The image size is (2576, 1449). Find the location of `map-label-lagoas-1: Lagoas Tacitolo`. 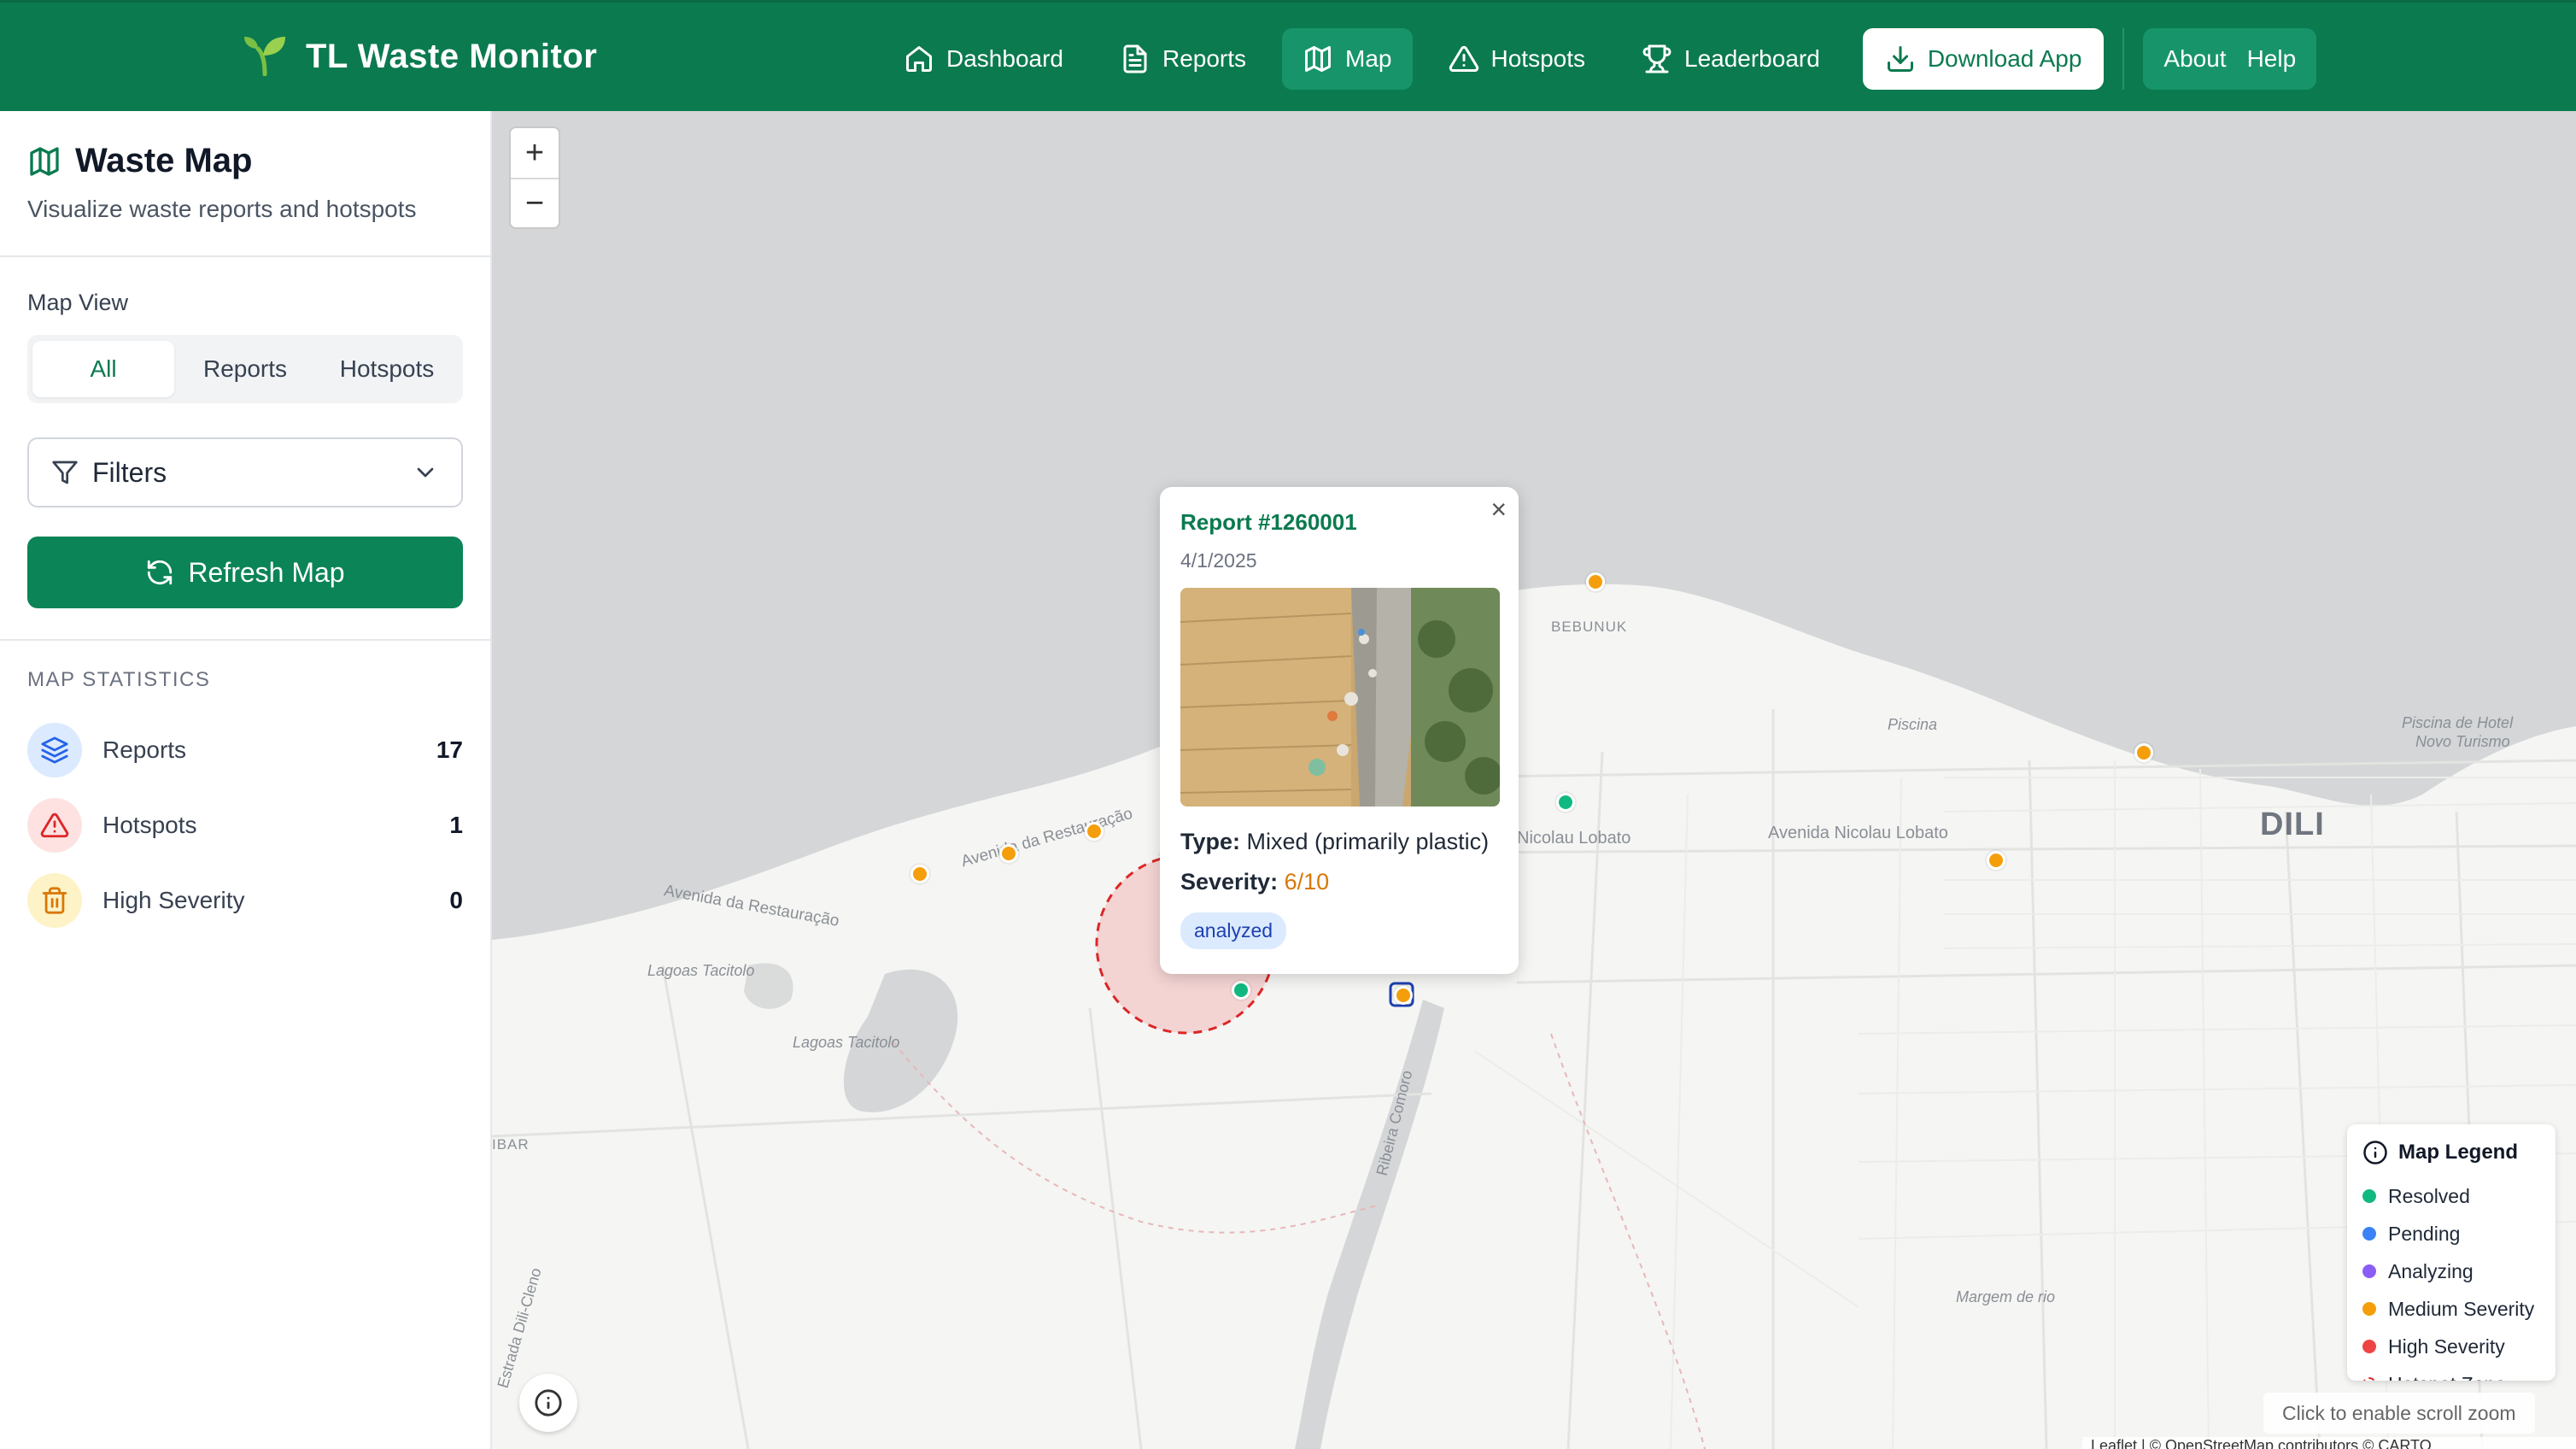

map-label-lagoas-1: Lagoas Tacitolo is located at coordinates (701, 970).